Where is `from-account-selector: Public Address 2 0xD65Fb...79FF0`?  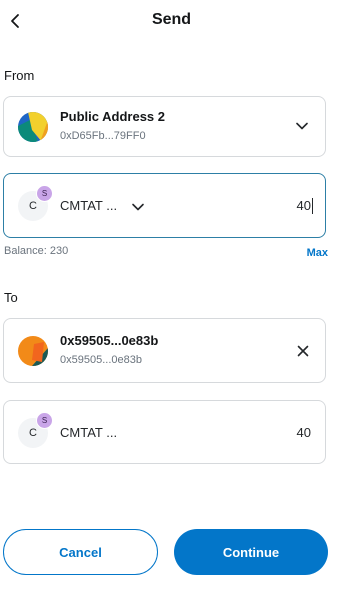 from-account-selector: Public Address 2 0xD65Fb...79FF0 is located at coordinates (164, 126).